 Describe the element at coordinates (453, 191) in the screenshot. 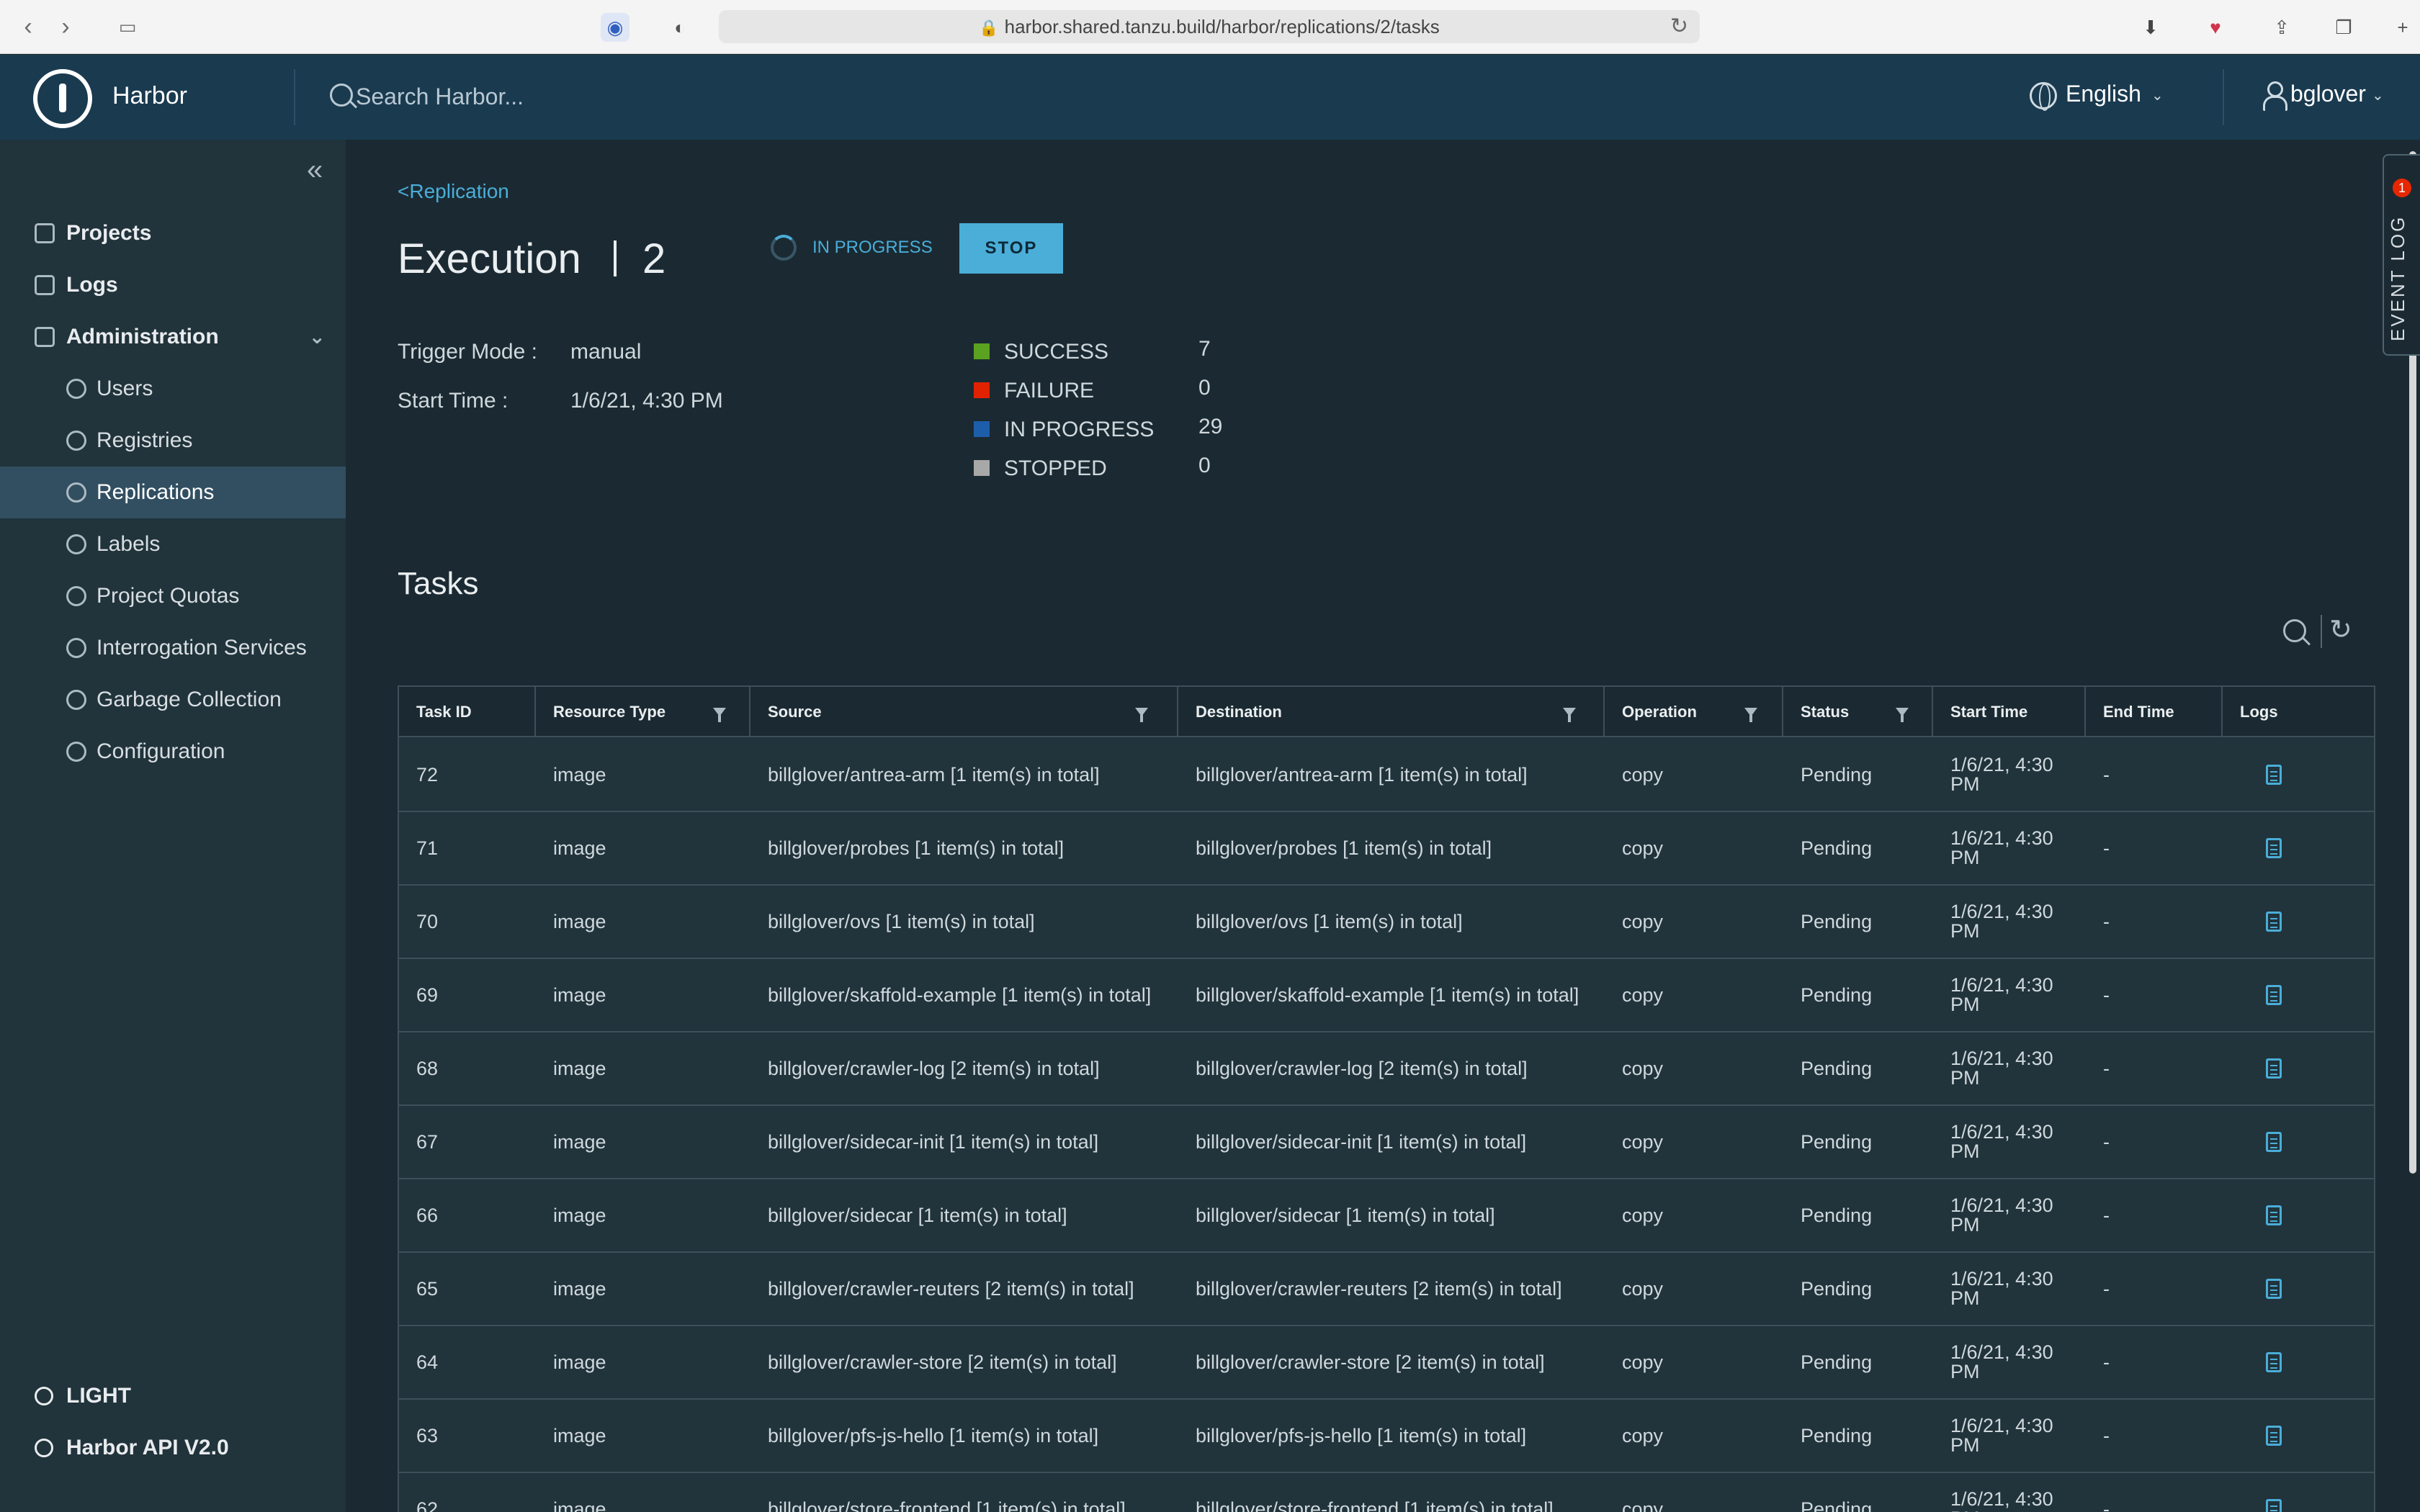

I see `back-to-replication-link: <Replication` at that location.